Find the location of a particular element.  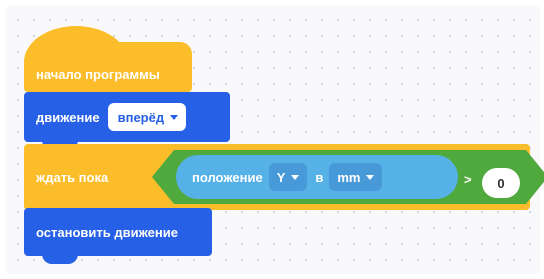

when-program-starts-block: начало программы is located at coordinates (108, 63).